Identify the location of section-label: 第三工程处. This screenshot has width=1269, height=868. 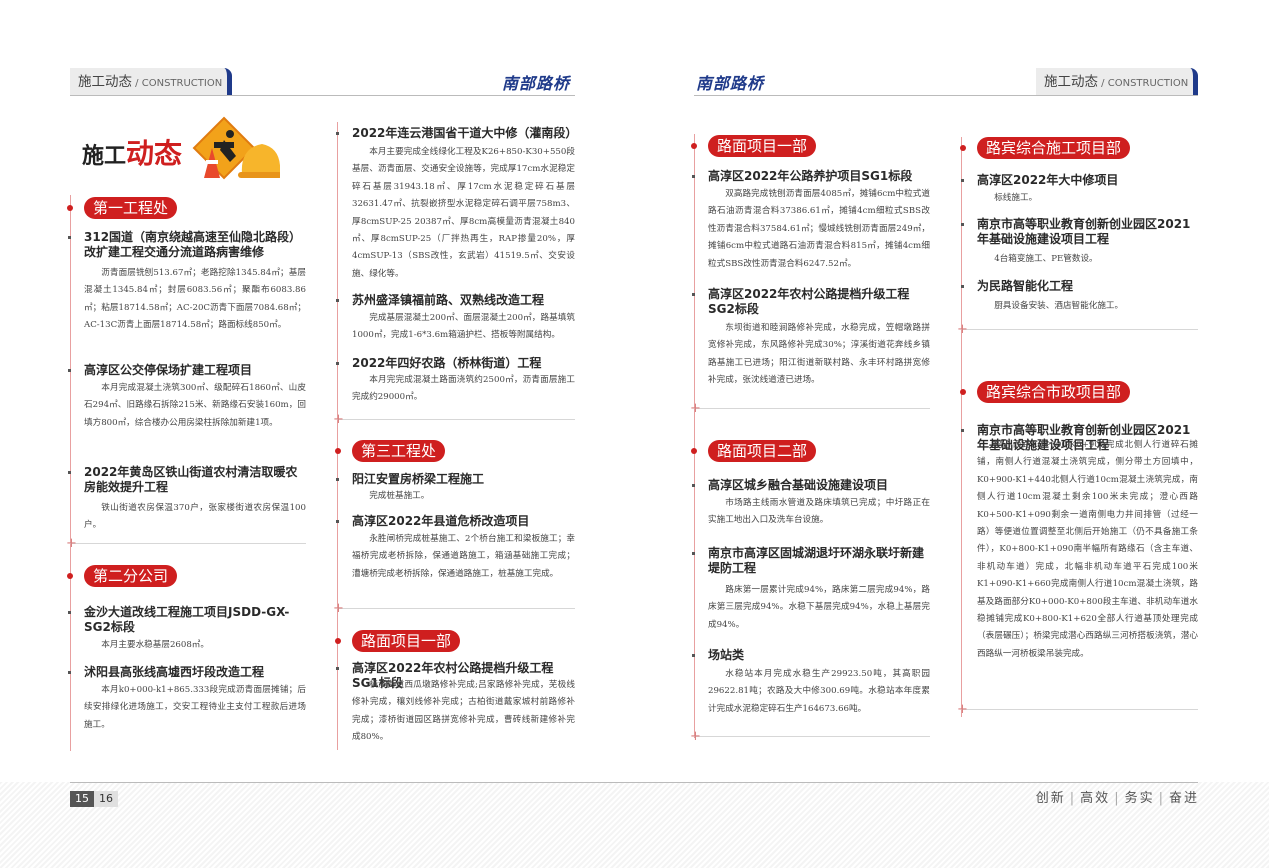
(390, 451).